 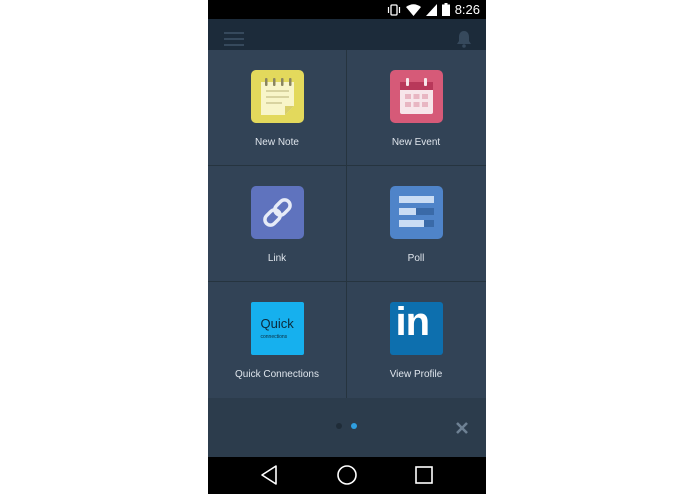 I want to click on app-bar, so click(x=347, y=34).